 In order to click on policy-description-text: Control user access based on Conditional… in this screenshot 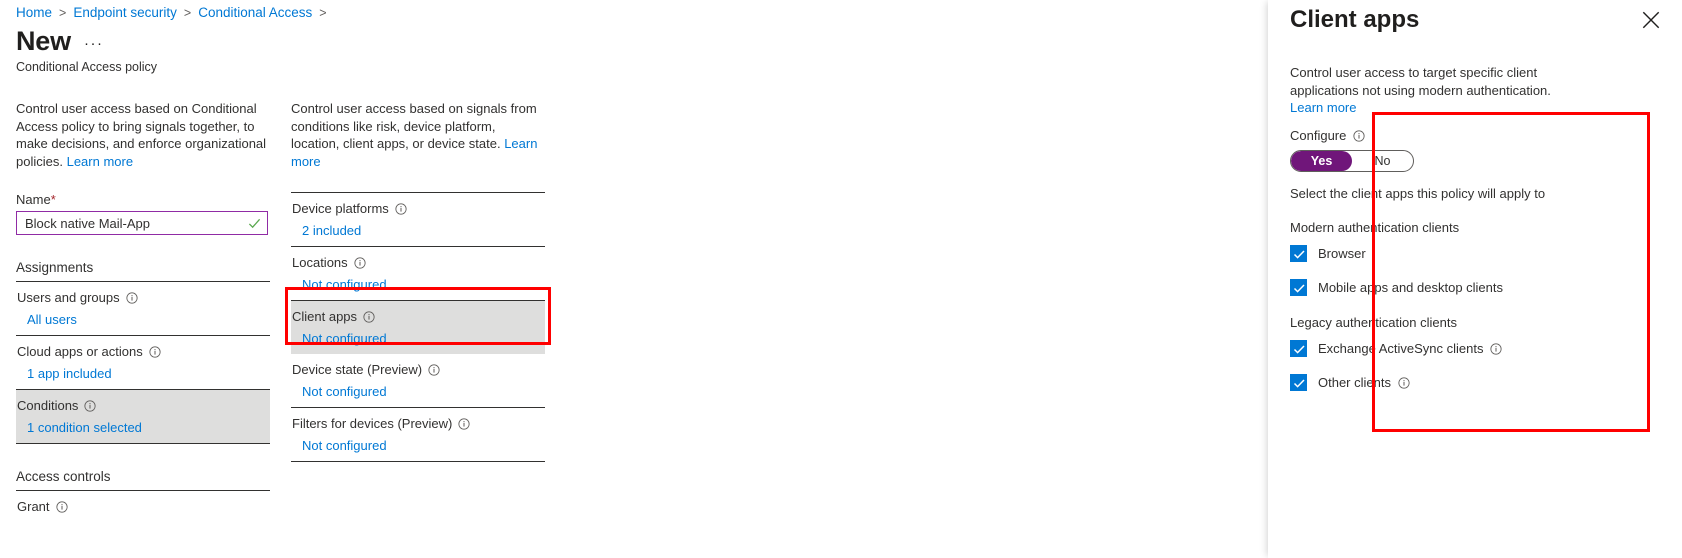, I will do `click(141, 135)`.